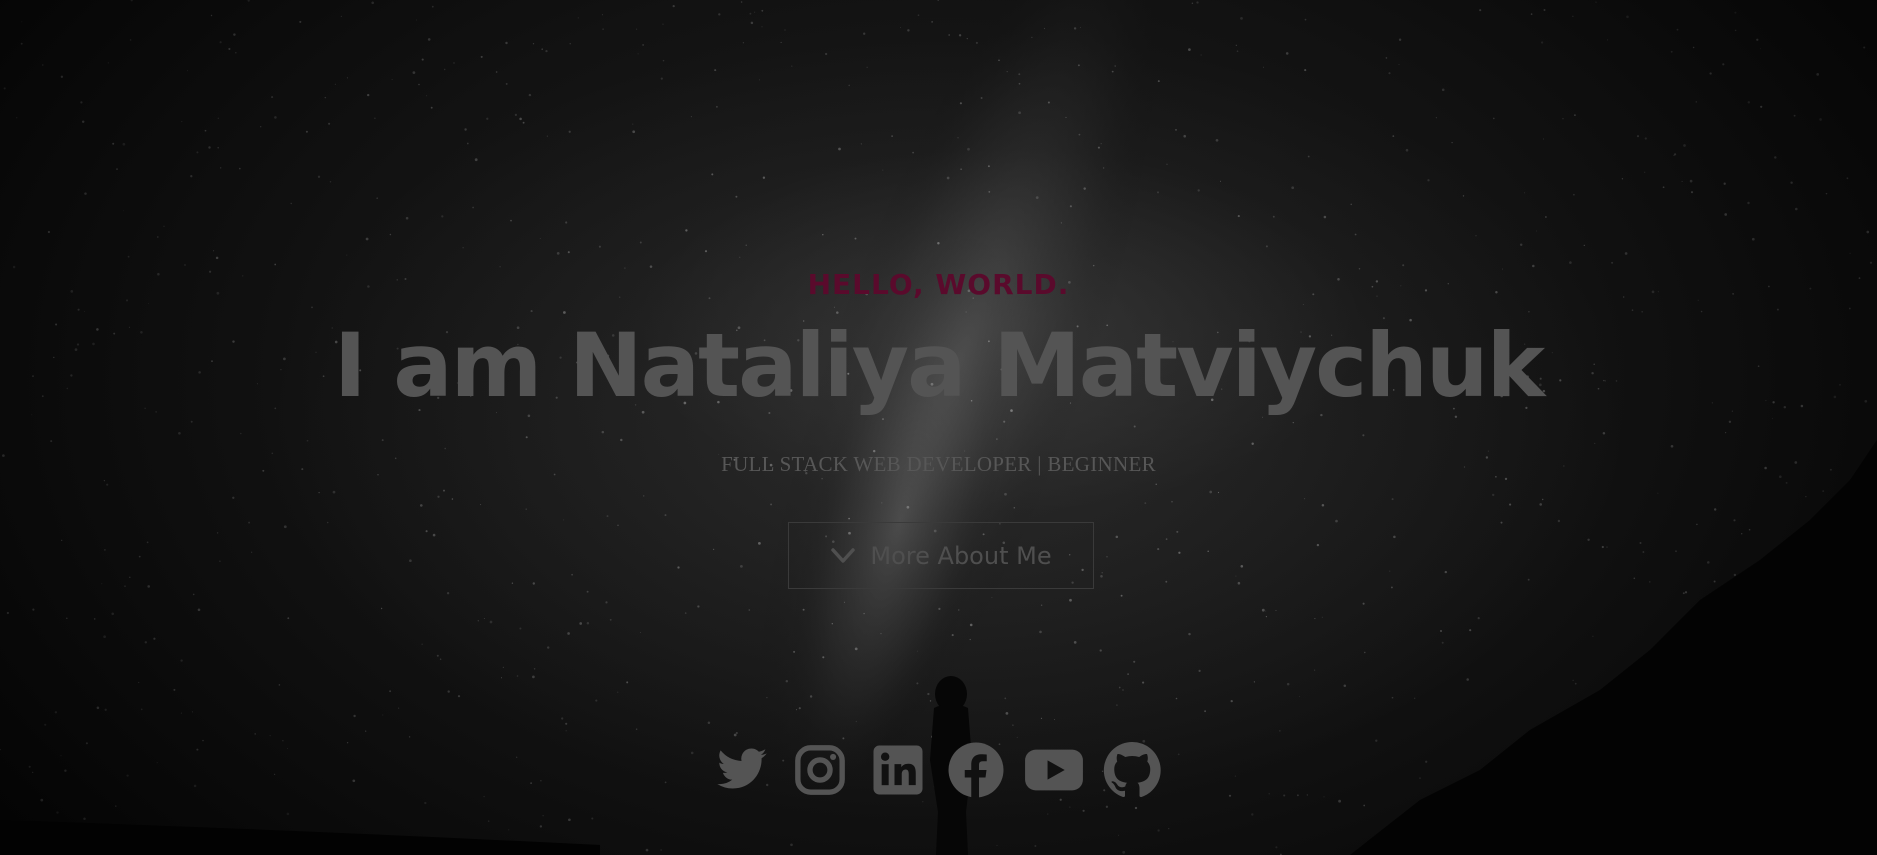 Image resolution: width=1877 pixels, height=855 pixels. What do you see at coordinates (820, 770) in the screenshot?
I see `instagram-icon` at bounding box center [820, 770].